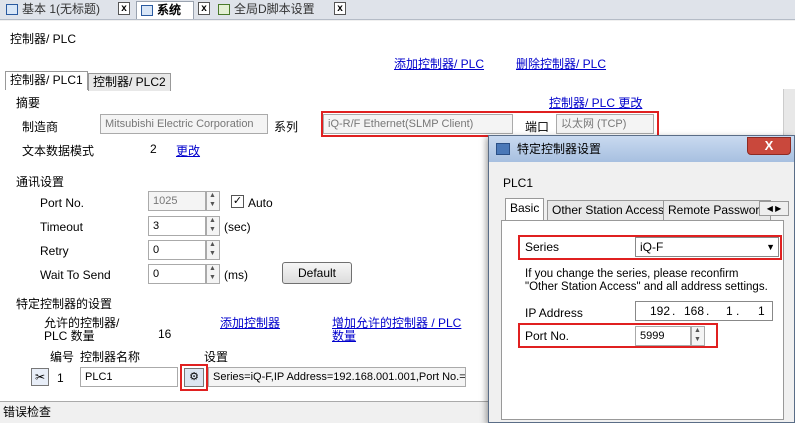  I want to click on comm-heading: 通讯设置, so click(40, 182).